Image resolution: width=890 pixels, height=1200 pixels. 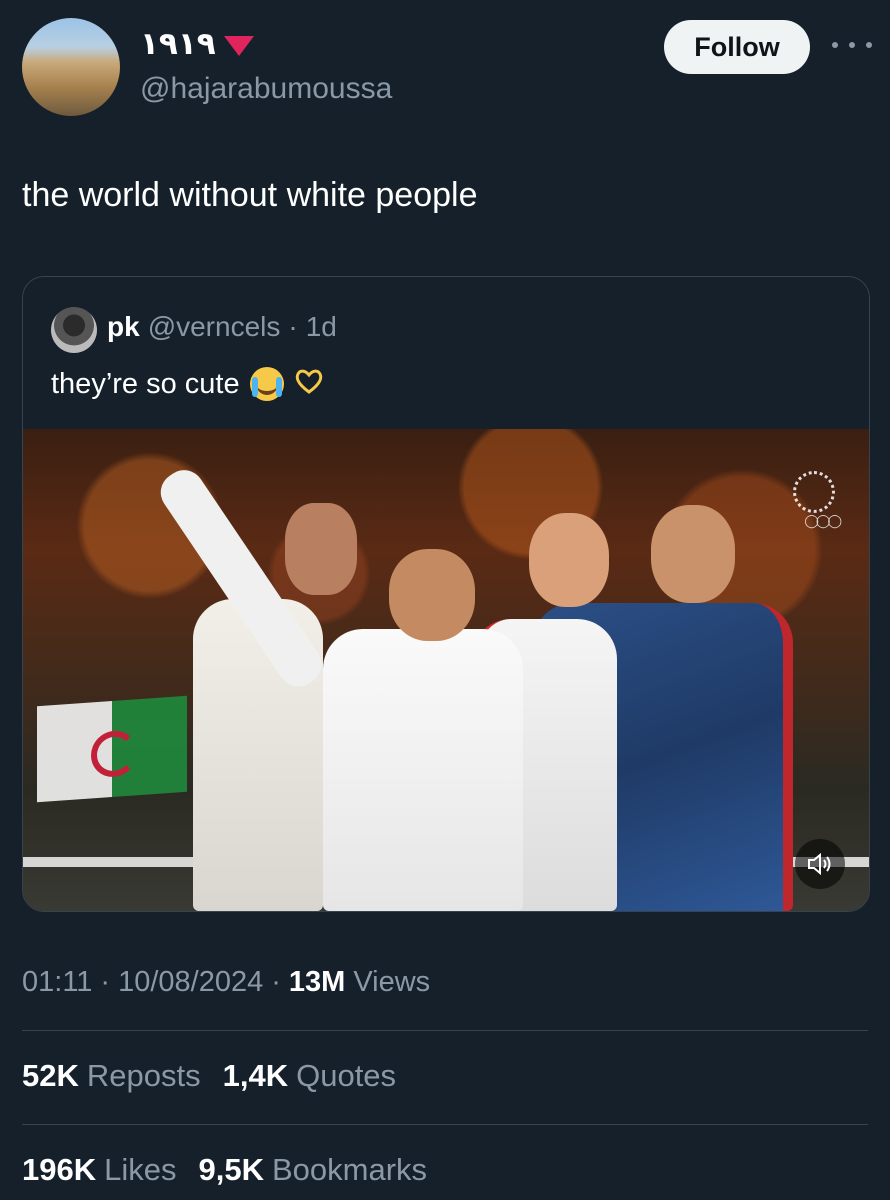 I want to click on quote-header: pk @verncels · 1d, so click(x=222, y=327).